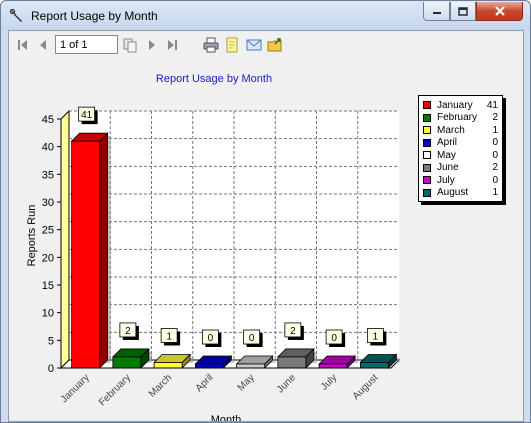 The image size is (531, 423). Describe the element at coordinates (460, 180) in the screenshot. I see `legend-item: July 0` at that location.